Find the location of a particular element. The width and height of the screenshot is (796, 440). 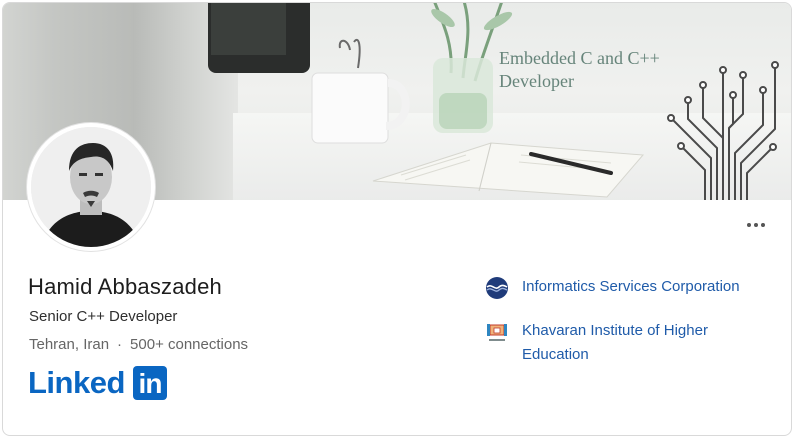

profile-avatar is located at coordinates (91, 187).